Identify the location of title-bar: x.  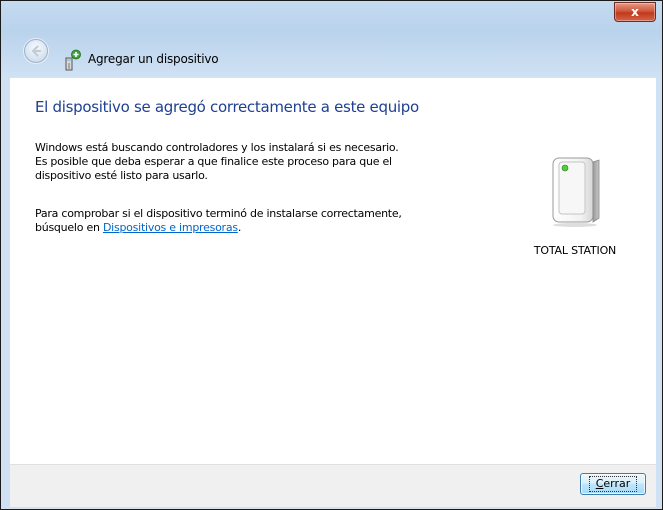
(331, 16).